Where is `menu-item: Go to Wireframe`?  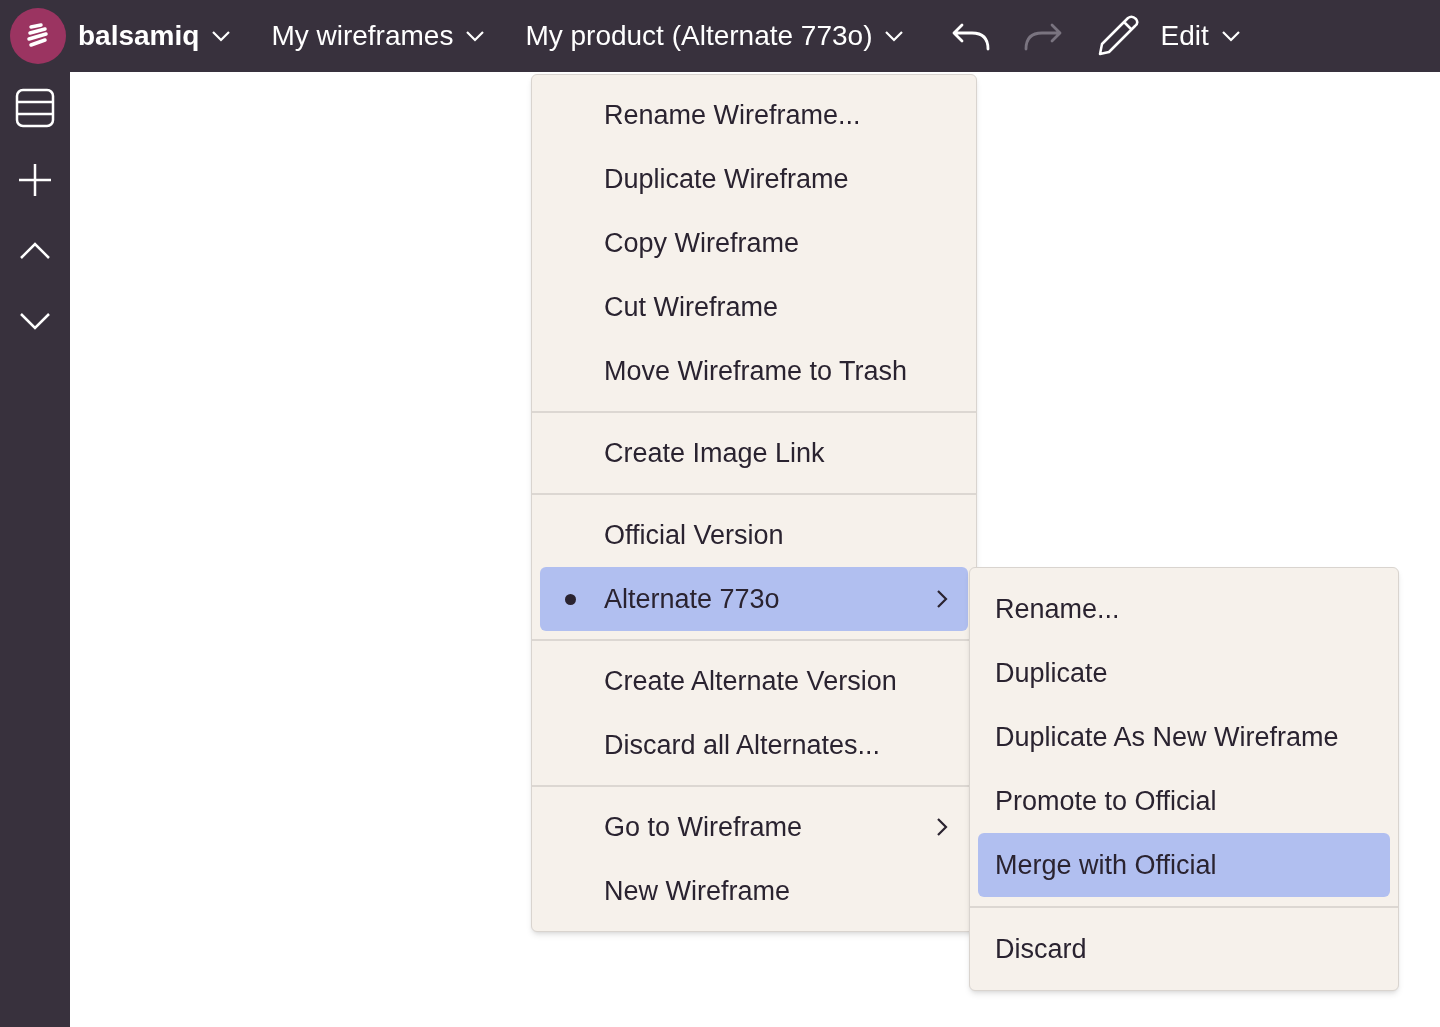
menu-item: Go to Wireframe is located at coordinates (754, 827).